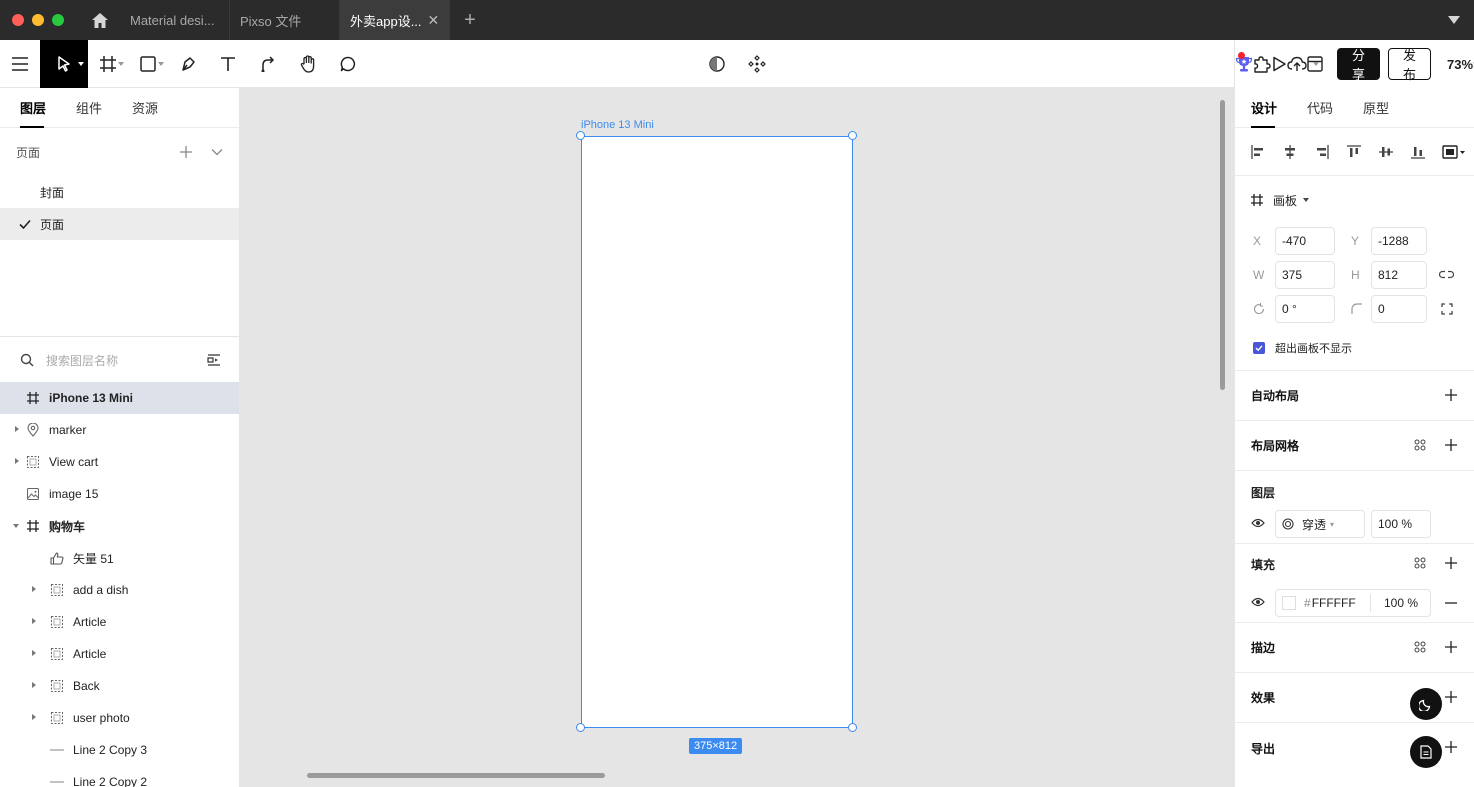  I want to click on grid-styles-icon, so click(1420, 445).